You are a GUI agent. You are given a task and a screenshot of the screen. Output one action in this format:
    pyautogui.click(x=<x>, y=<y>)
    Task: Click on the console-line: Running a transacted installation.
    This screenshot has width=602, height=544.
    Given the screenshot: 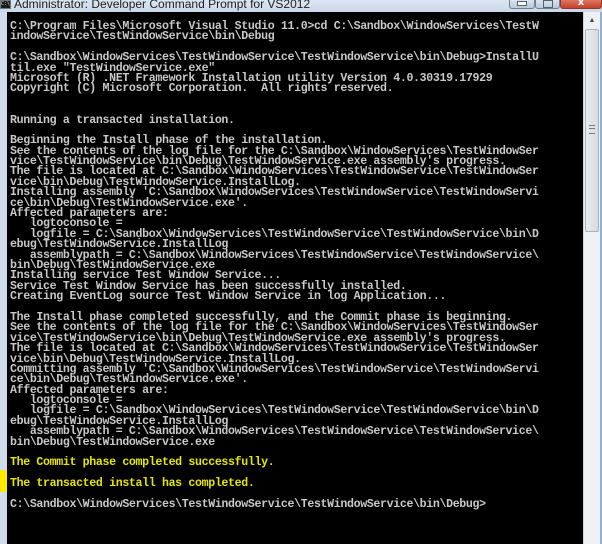 What is the action you would take?
    pyautogui.click(x=122, y=120)
    